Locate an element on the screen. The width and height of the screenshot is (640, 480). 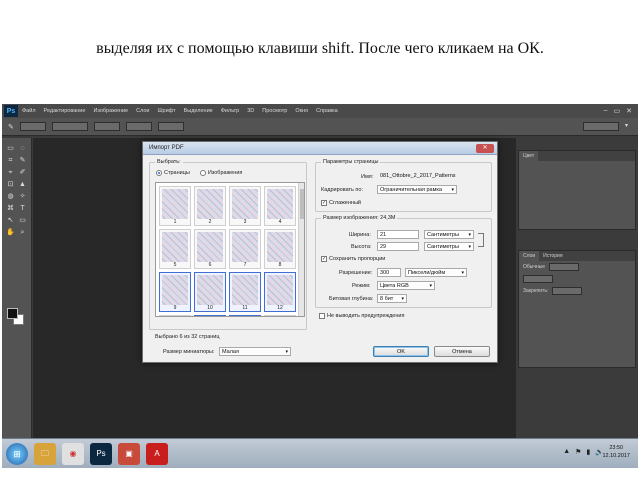
mode-field is located at coordinates (69, 126).